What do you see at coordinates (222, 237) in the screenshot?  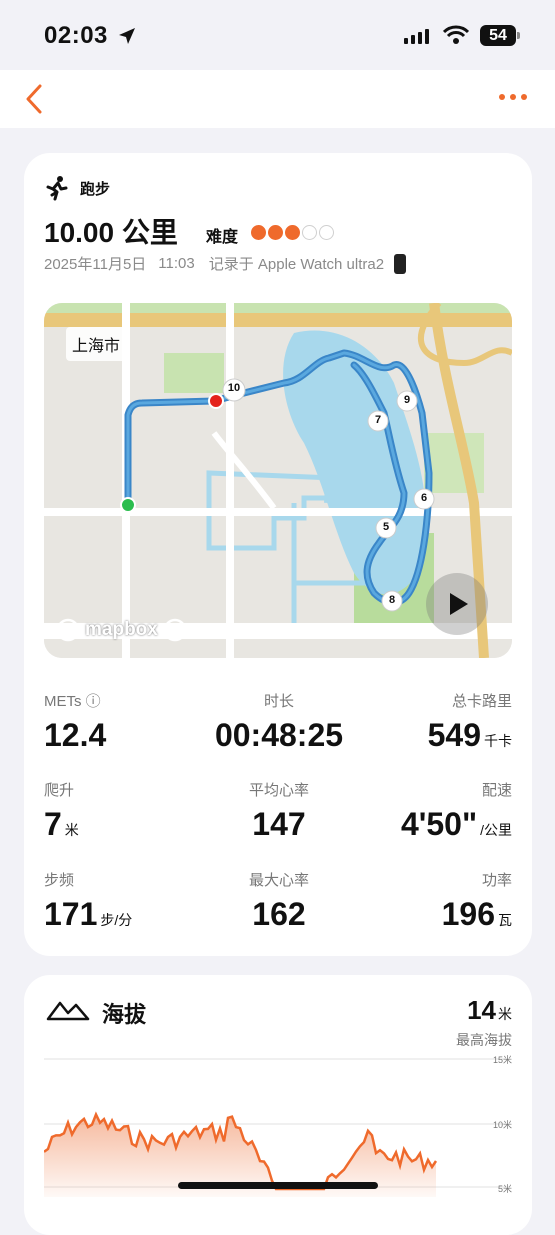 I see `difficulty-label: 难度` at bounding box center [222, 237].